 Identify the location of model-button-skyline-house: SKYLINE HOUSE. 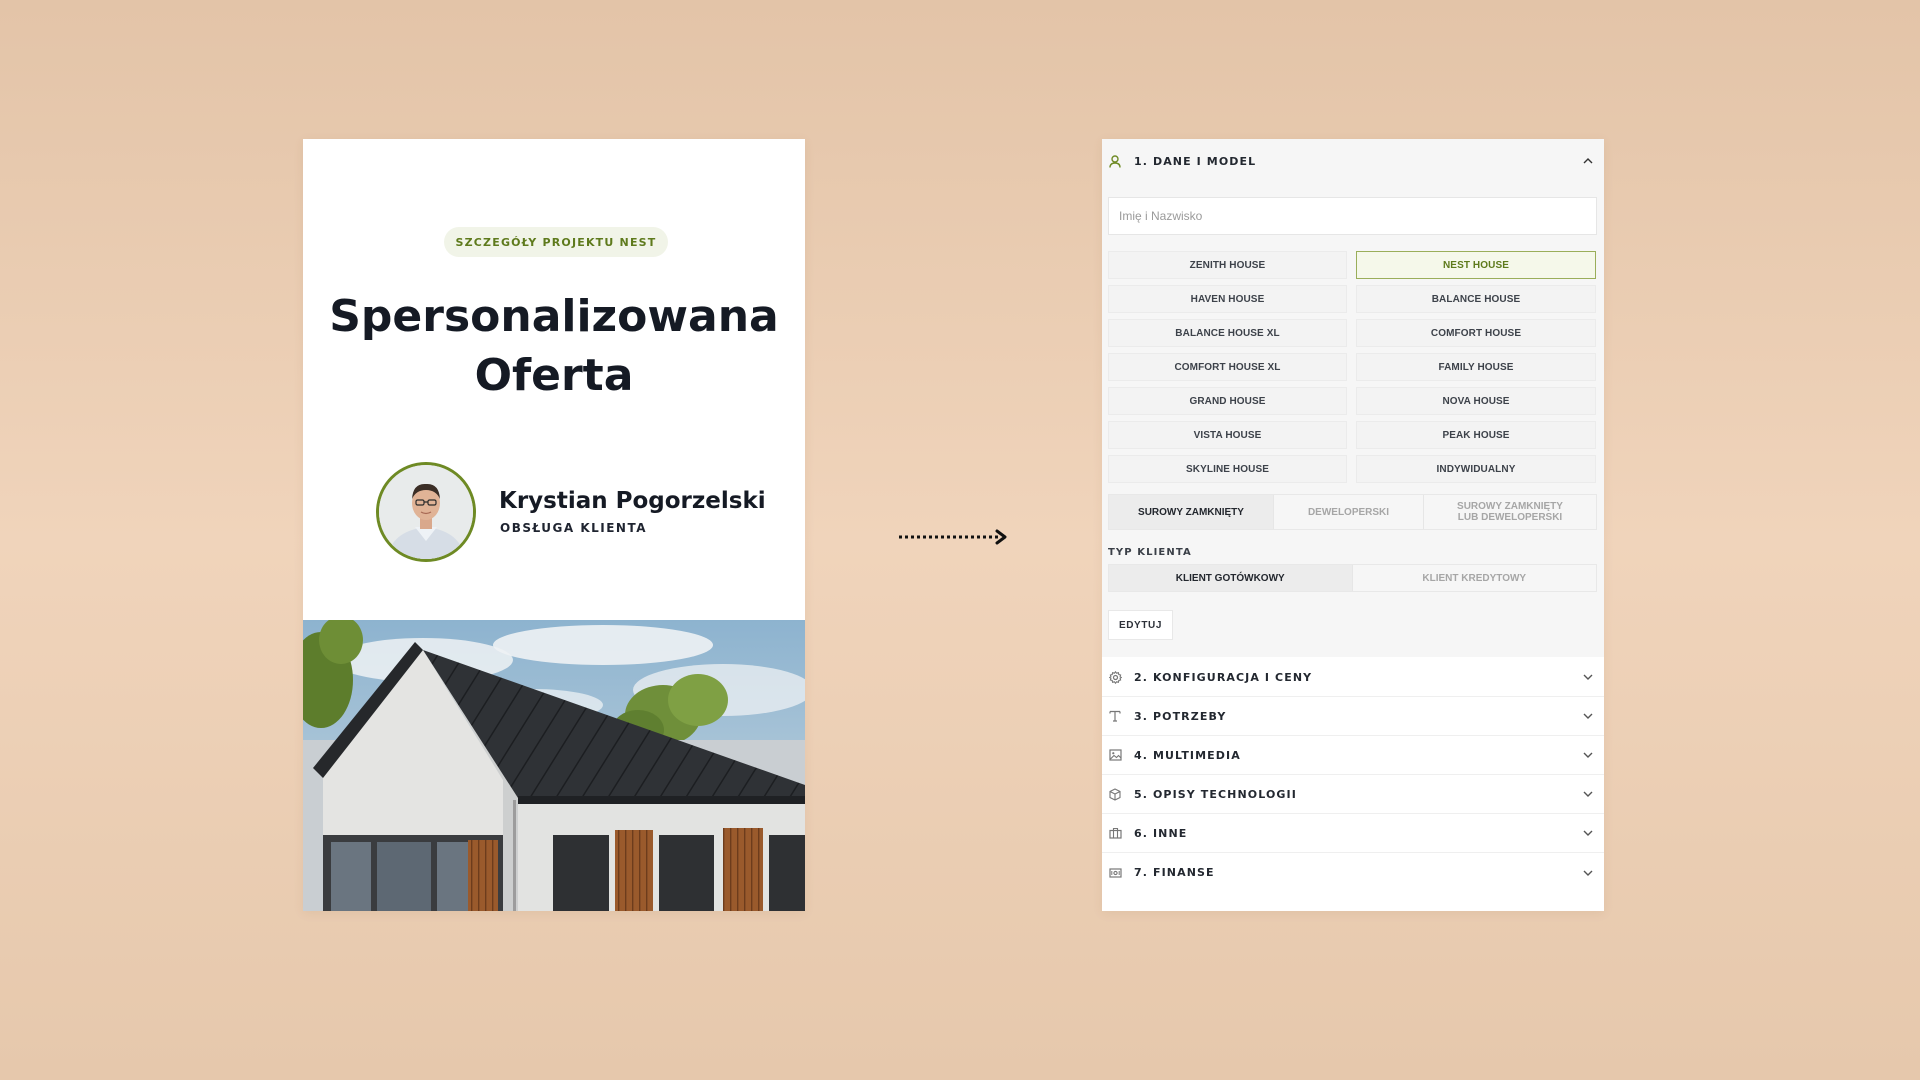
(1227, 469).